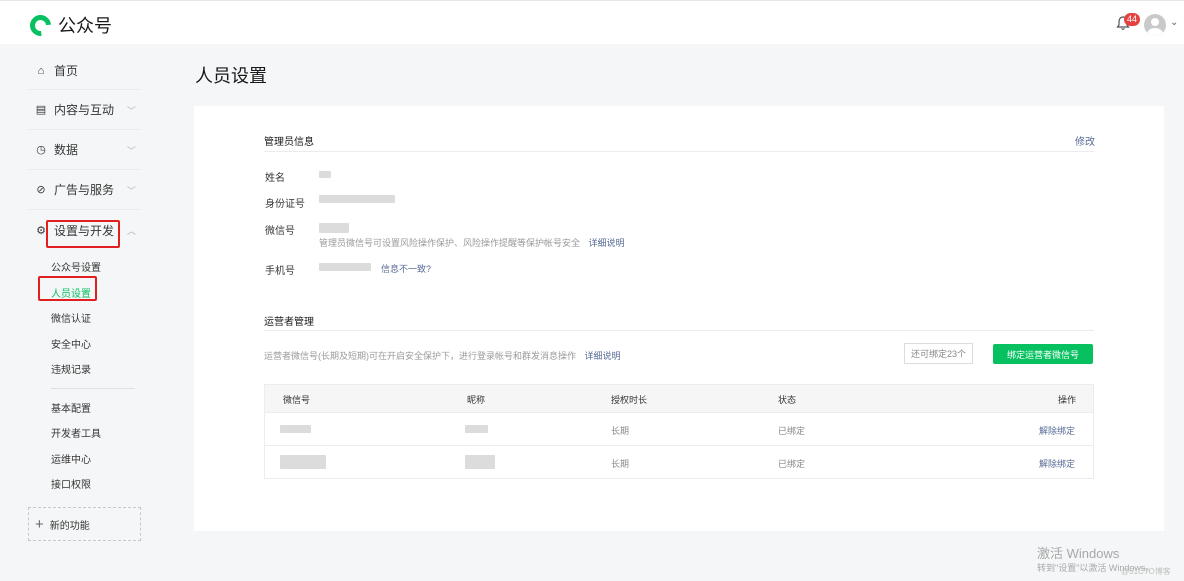  What do you see at coordinates (66, 150) in the screenshot?
I see `sidebar-item-label: 数据` at bounding box center [66, 150].